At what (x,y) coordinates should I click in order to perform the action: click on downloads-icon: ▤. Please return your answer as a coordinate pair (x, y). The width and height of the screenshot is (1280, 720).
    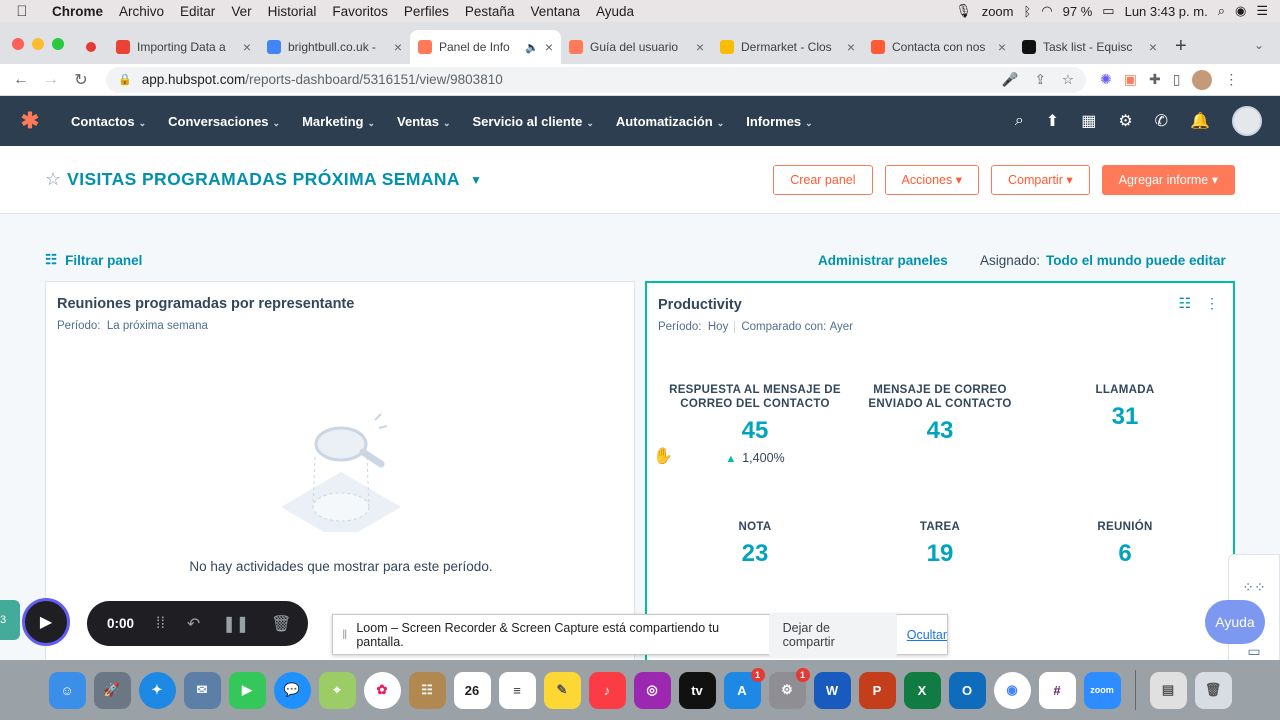
    Looking at the image, I should click on (1168, 690).